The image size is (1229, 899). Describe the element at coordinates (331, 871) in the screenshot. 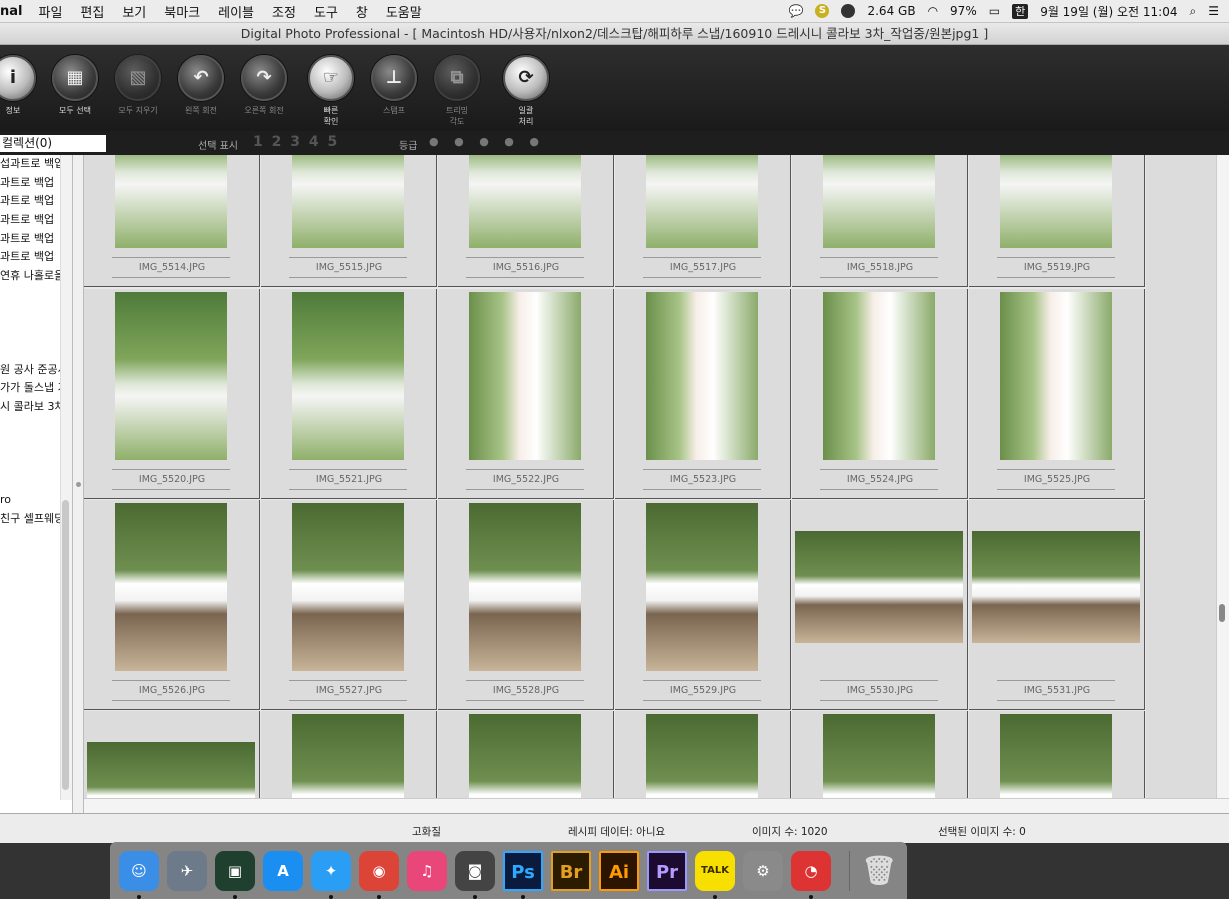

I see `safari-icon: ✦` at that location.